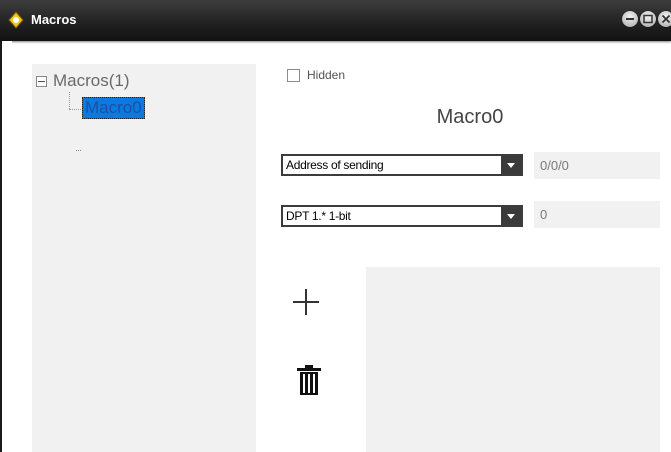 The height and width of the screenshot is (452, 671). Describe the element at coordinates (335, 165) in the screenshot. I see `address-type-value: Address of sending` at that location.